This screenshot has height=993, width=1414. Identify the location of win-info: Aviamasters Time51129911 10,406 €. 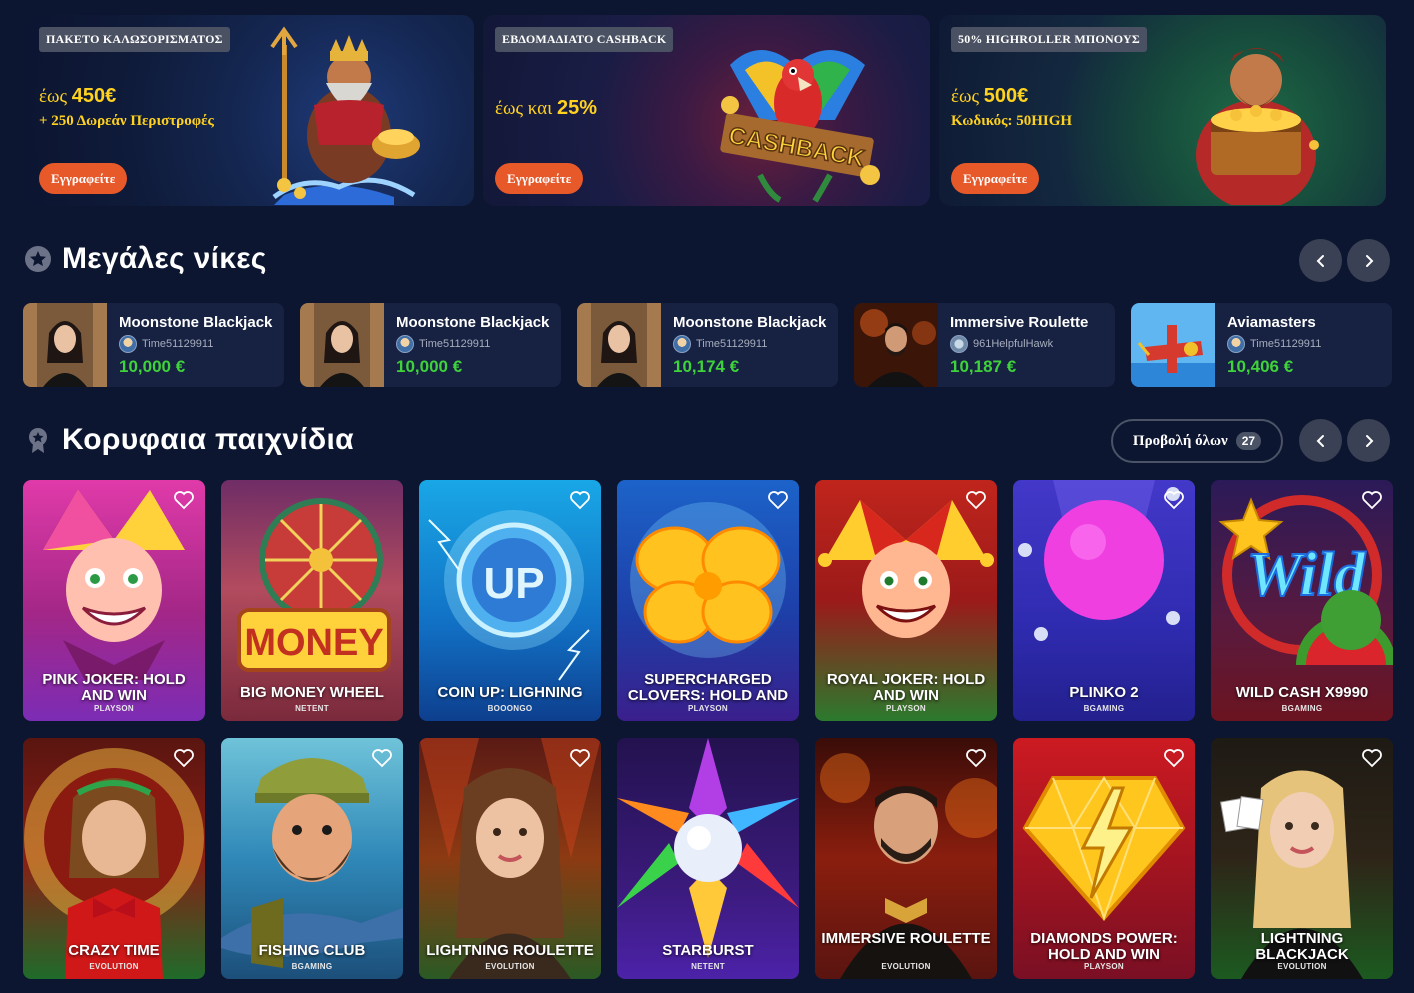
(1274, 345).